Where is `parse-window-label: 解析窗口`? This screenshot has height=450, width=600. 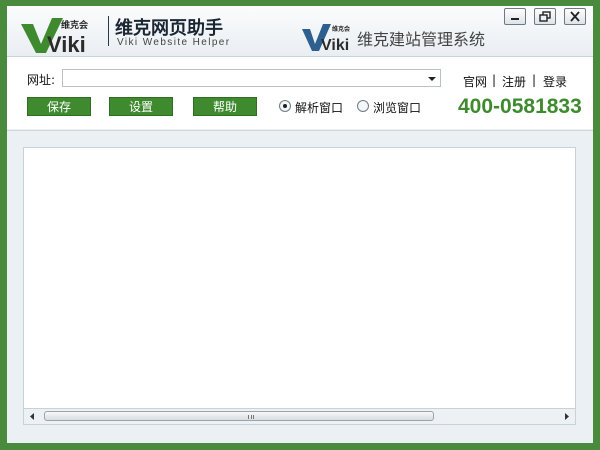 parse-window-label: 解析窗口 is located at coordinates (319, 107).